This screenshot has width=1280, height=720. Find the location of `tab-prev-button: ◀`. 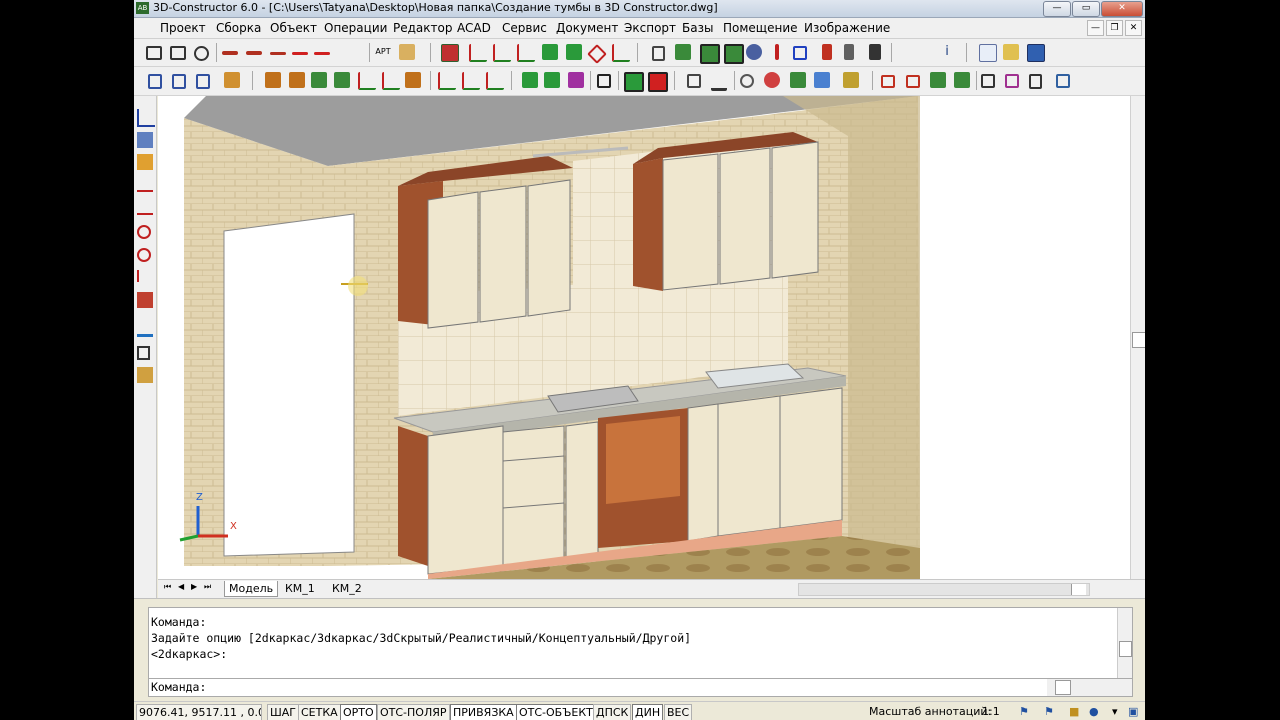

tab-prev-button: ◀ is located at coordinates (181, 586).